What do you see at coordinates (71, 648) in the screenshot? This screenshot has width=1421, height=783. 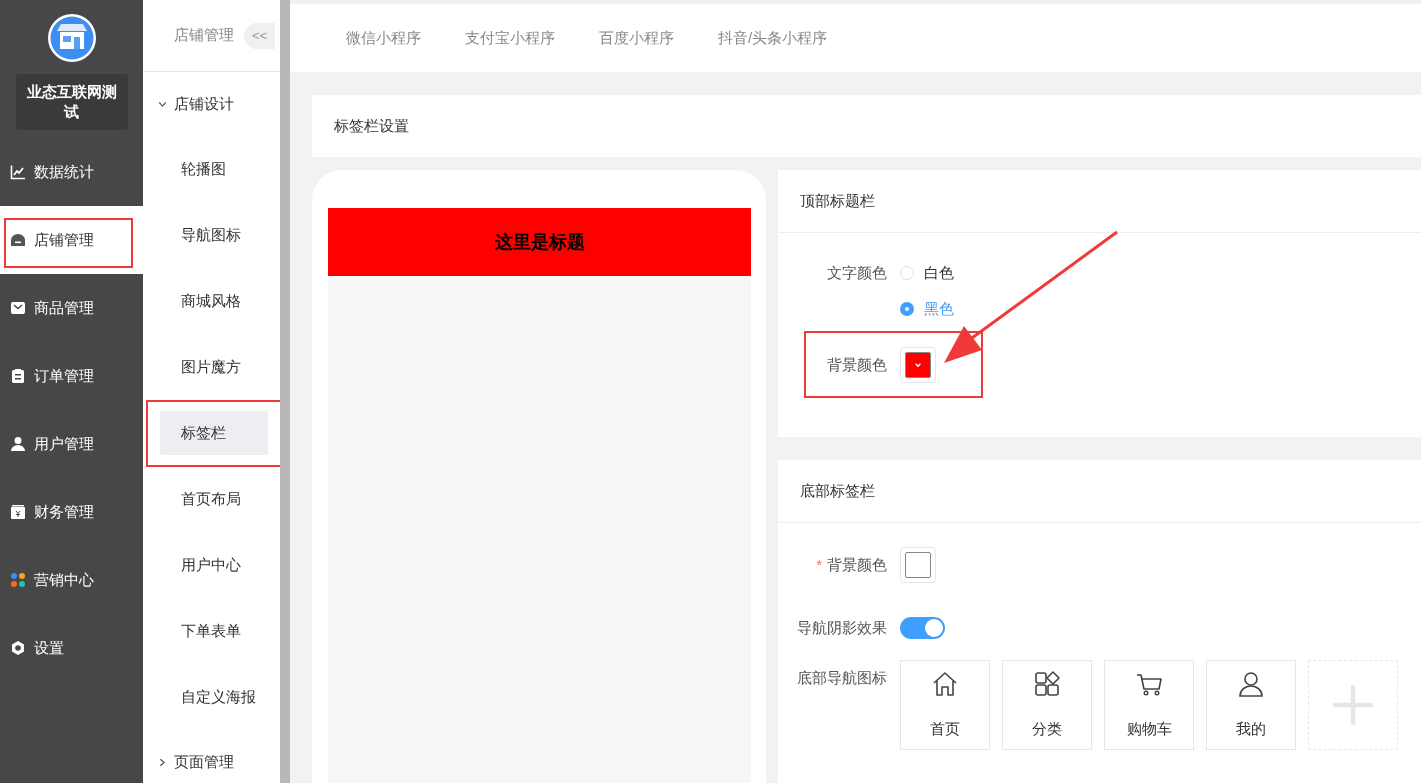 I see `menu-item: 设置` at bounding box center [71, 648].